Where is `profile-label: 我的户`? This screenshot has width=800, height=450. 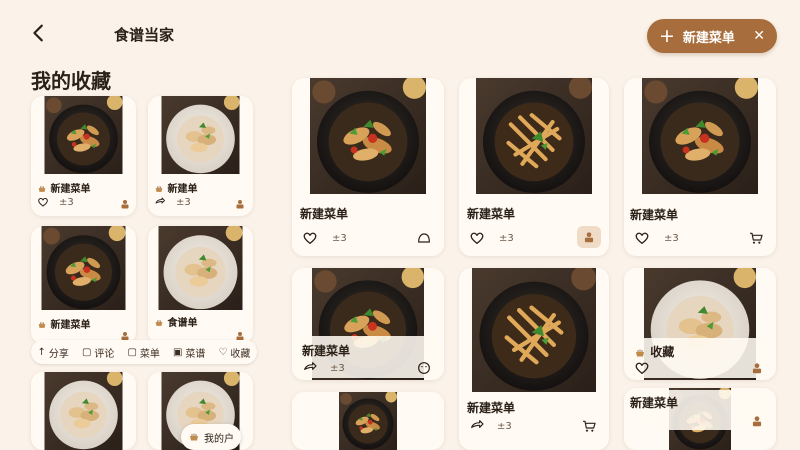 profile-label: 我的户 is located at coordinates (219, 439).